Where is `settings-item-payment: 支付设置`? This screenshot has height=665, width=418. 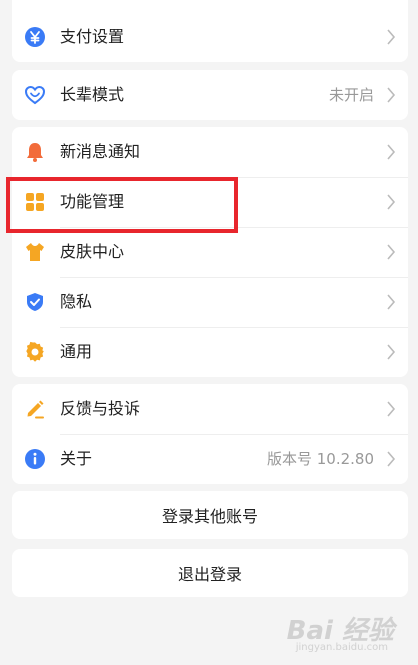
settings-item-payment: 支付设置 is located at coordinates (210, 37).